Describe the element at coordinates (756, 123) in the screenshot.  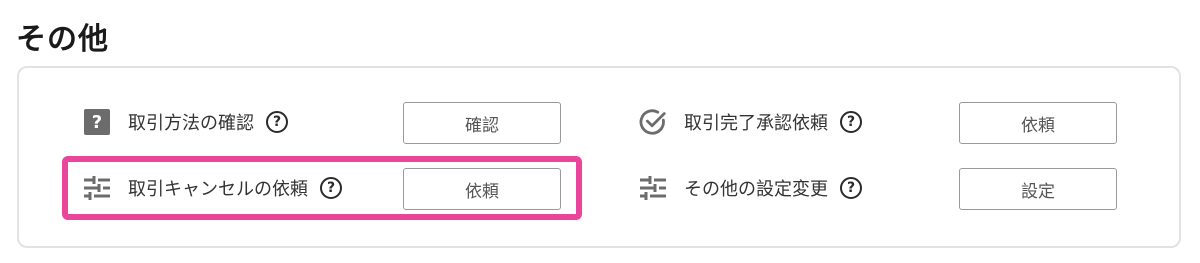
I see `item-label: 取引完了承認依頼` at that location.